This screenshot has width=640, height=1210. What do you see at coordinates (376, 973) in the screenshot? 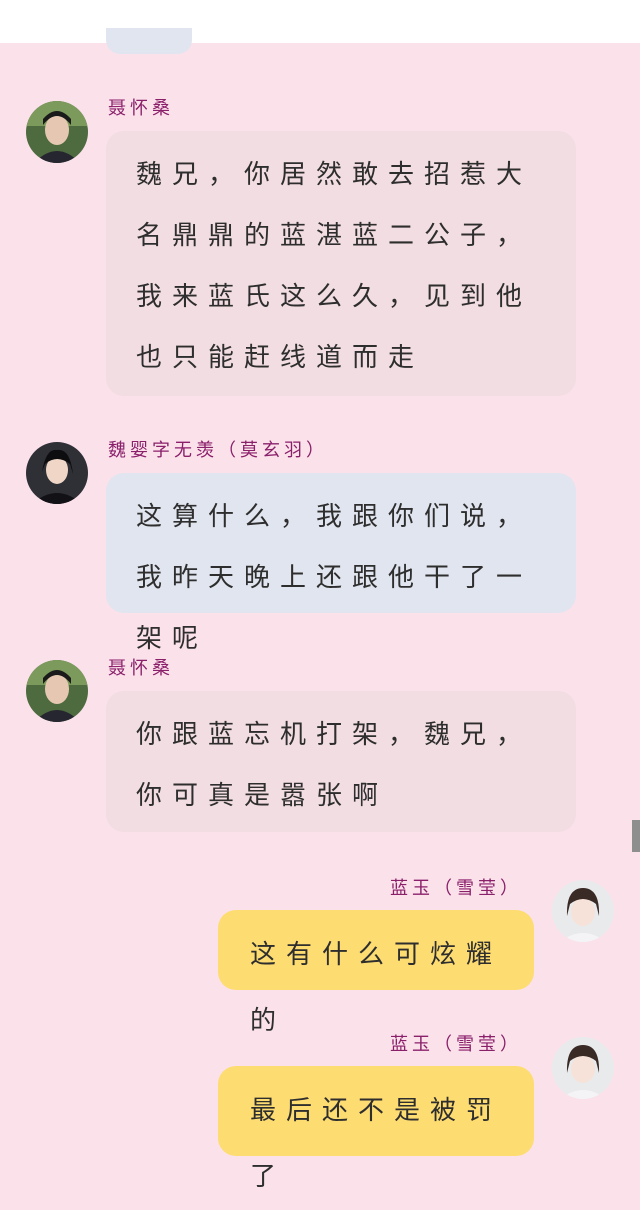
I see `message-bubble: 这有什么可炫耀的` at bounding box center [376, 973].